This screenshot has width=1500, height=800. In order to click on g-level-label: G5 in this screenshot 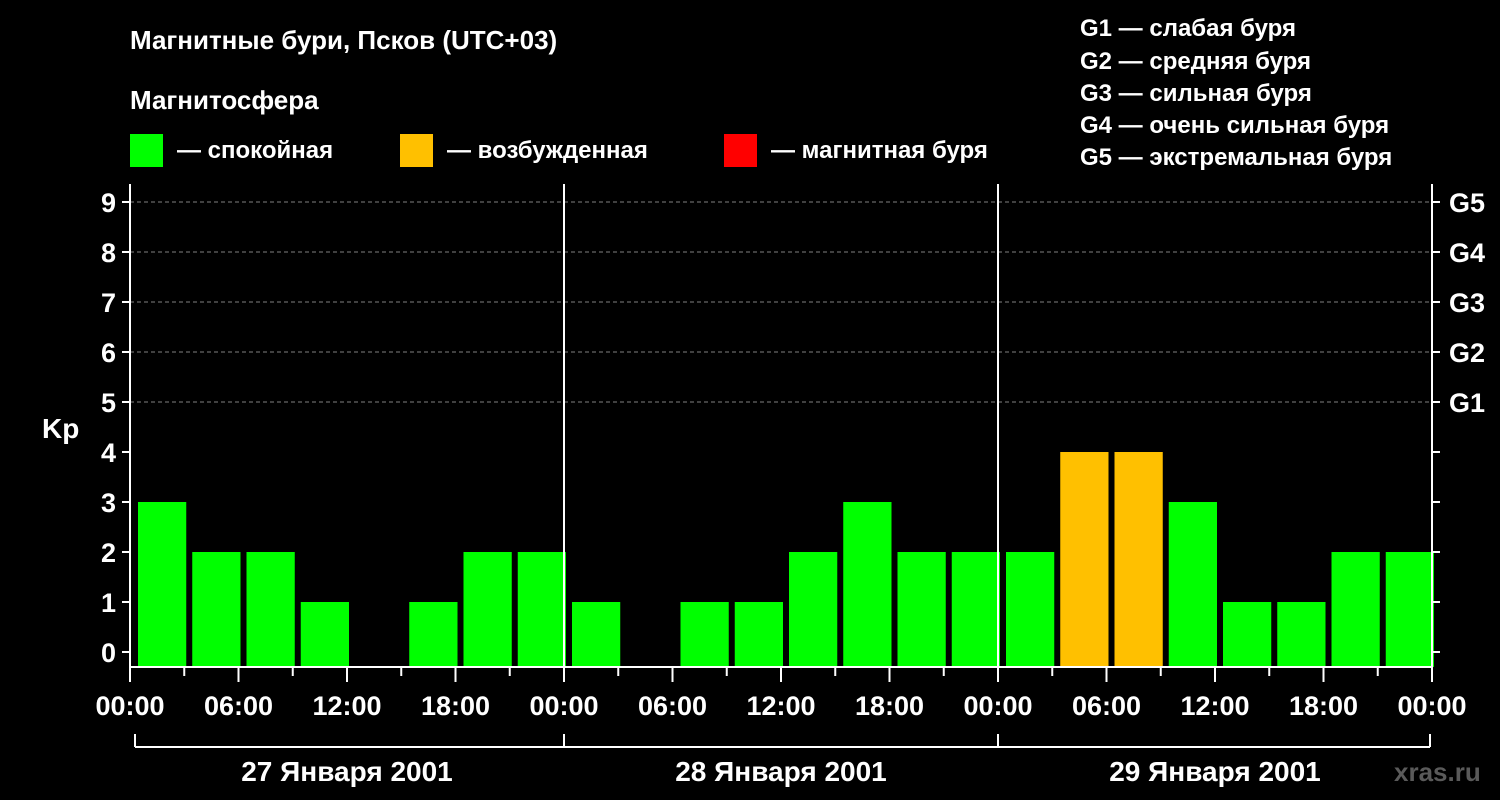, I will do `click(1467, 203)`.